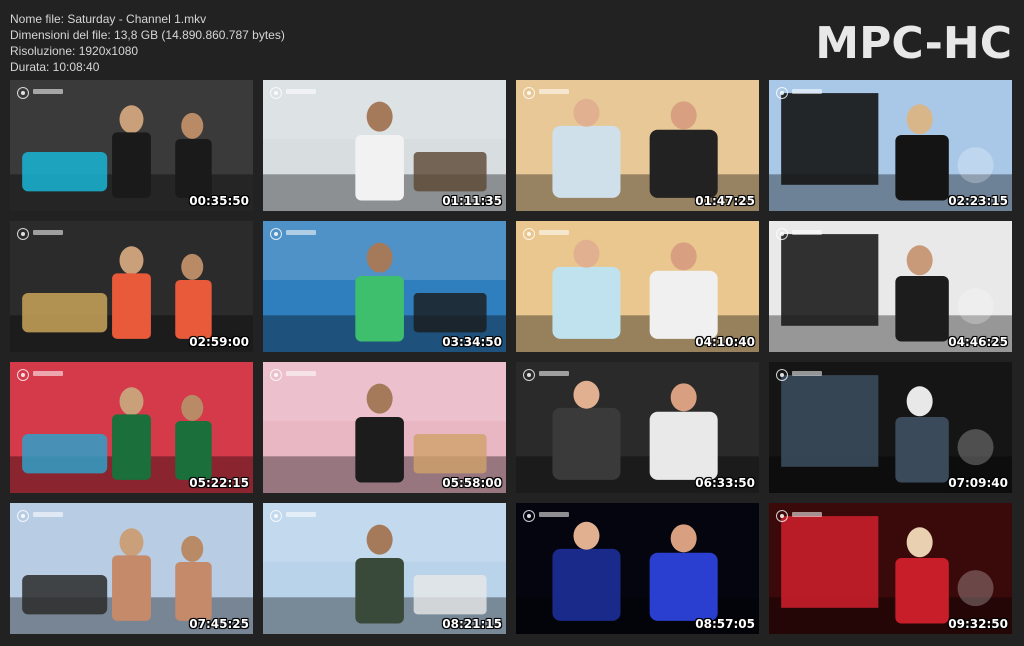 This screenshot has width=1024, height=646. I want to click on thumbnail-timestamp: 06:33:50, so click(725, 483).